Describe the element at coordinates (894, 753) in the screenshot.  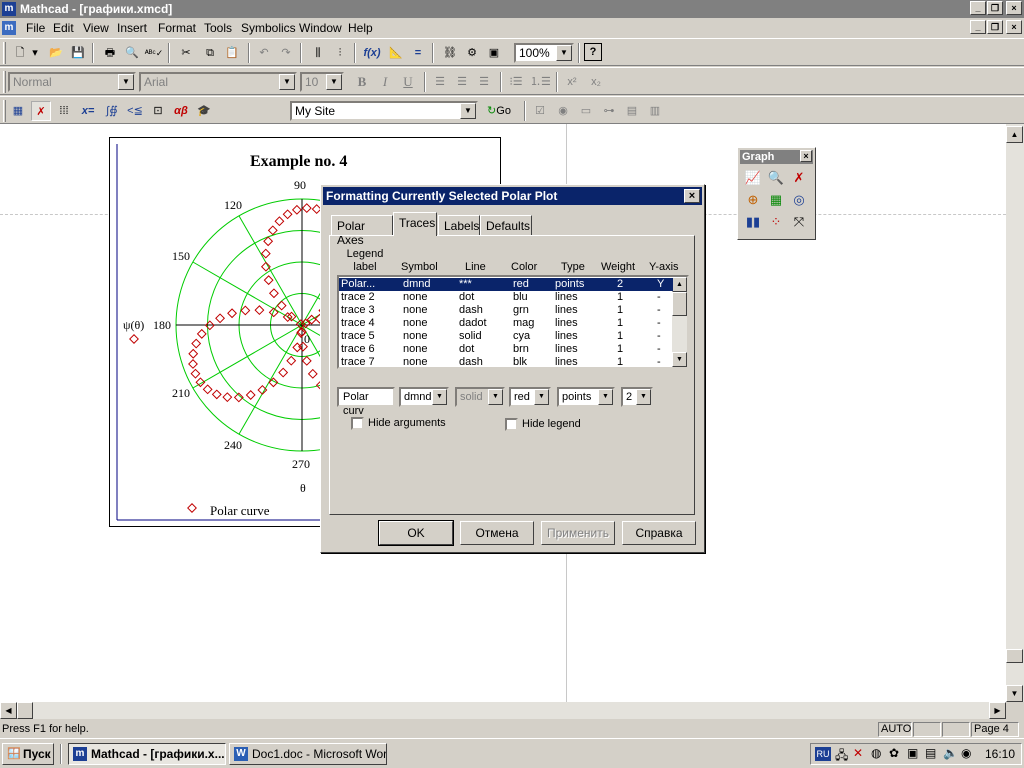
I see `messenger-icon: ✿` at that location.